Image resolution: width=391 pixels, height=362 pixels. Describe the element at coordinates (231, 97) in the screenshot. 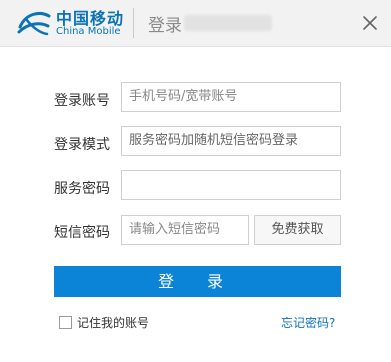

I see `account-input: 手机号码/宽带账号` at that location.